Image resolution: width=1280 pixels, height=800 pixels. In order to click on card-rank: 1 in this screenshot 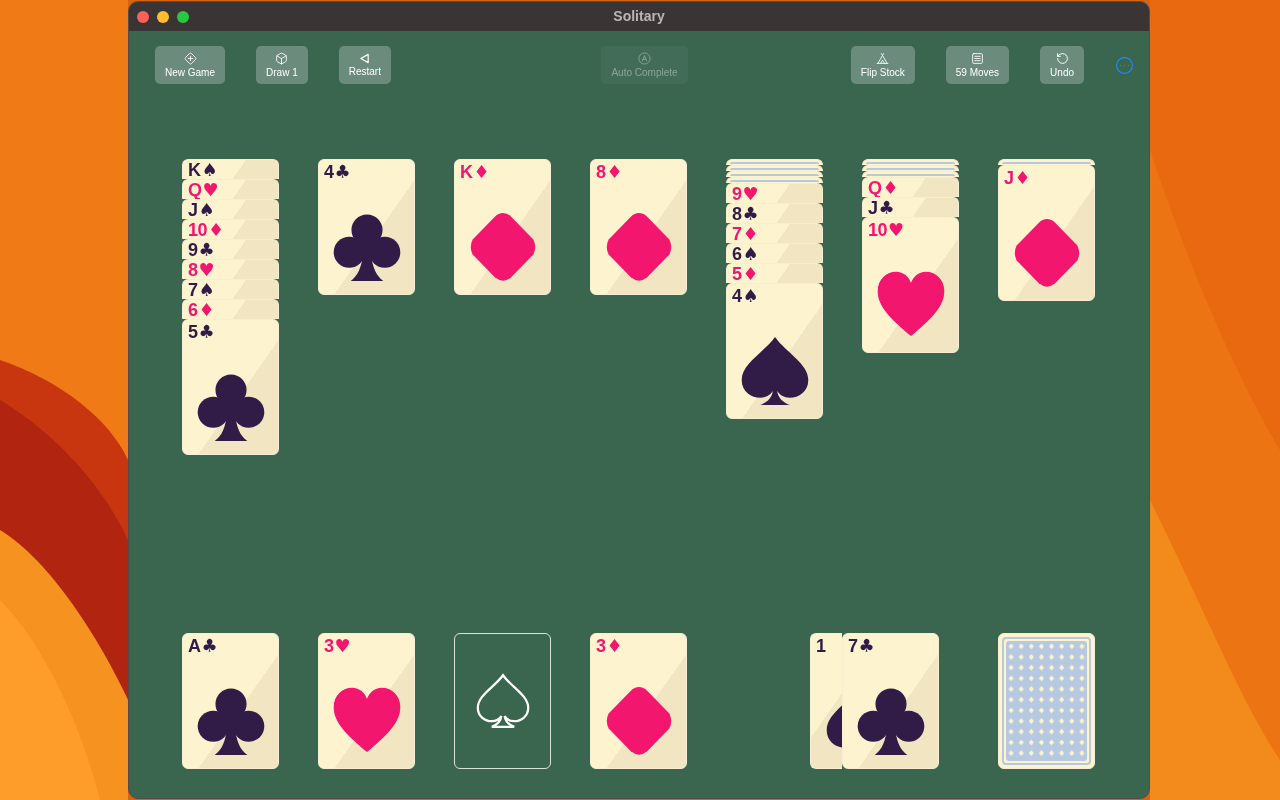, I will do `click(821, 646)`.